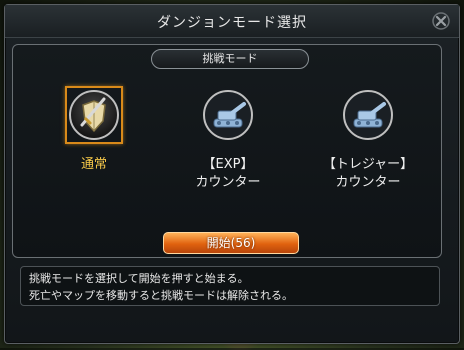 Image resolution: width=464 pixels, height=350 pixels. I want to click on shield-sword-icon, so click(94, 115).